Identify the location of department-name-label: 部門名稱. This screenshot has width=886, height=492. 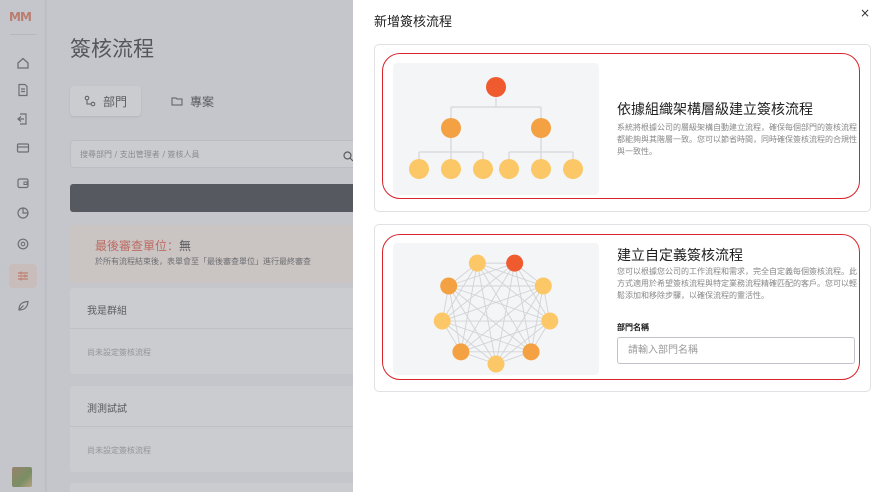
(633, 327).